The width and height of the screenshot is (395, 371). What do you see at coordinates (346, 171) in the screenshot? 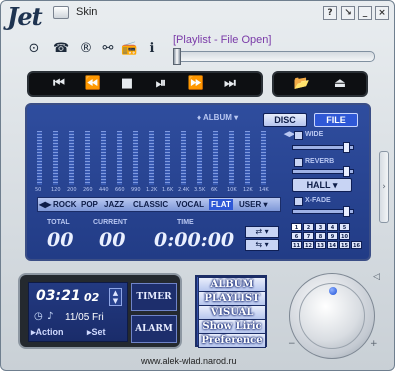
I see `reverb-slider-thumb` at bounding box center [346, 171].